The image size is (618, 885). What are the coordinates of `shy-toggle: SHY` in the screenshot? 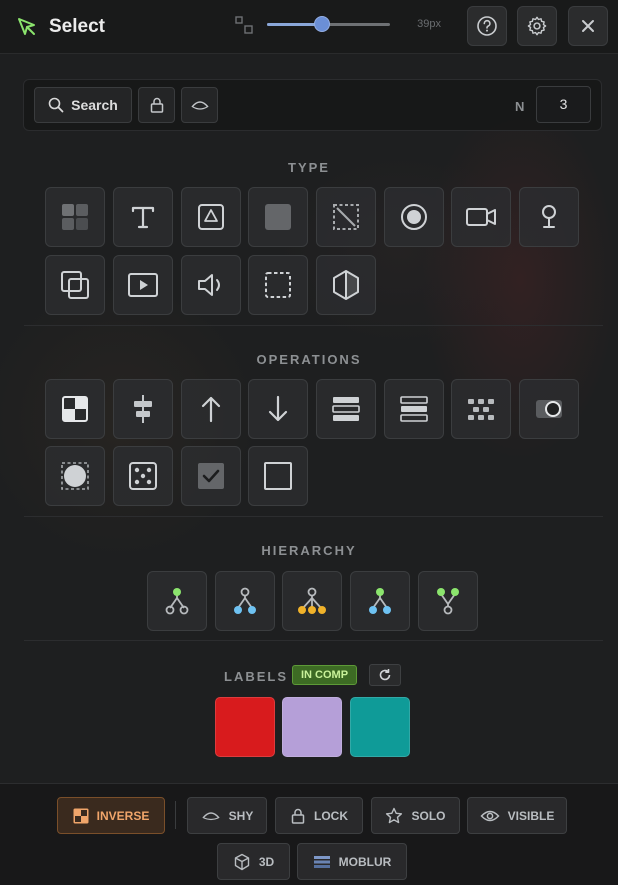 It's located at (227, 815).